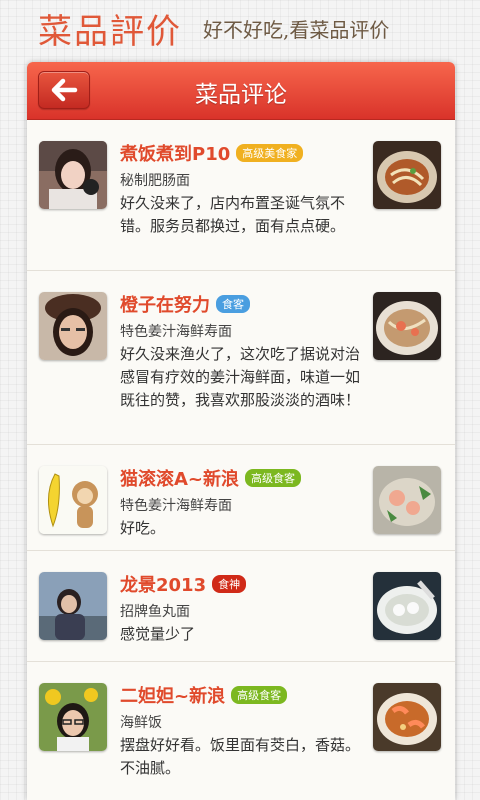  Describe the element at coordinates (241, 95) in the screenshot. I see `page-title: 菜品评论` at that location.